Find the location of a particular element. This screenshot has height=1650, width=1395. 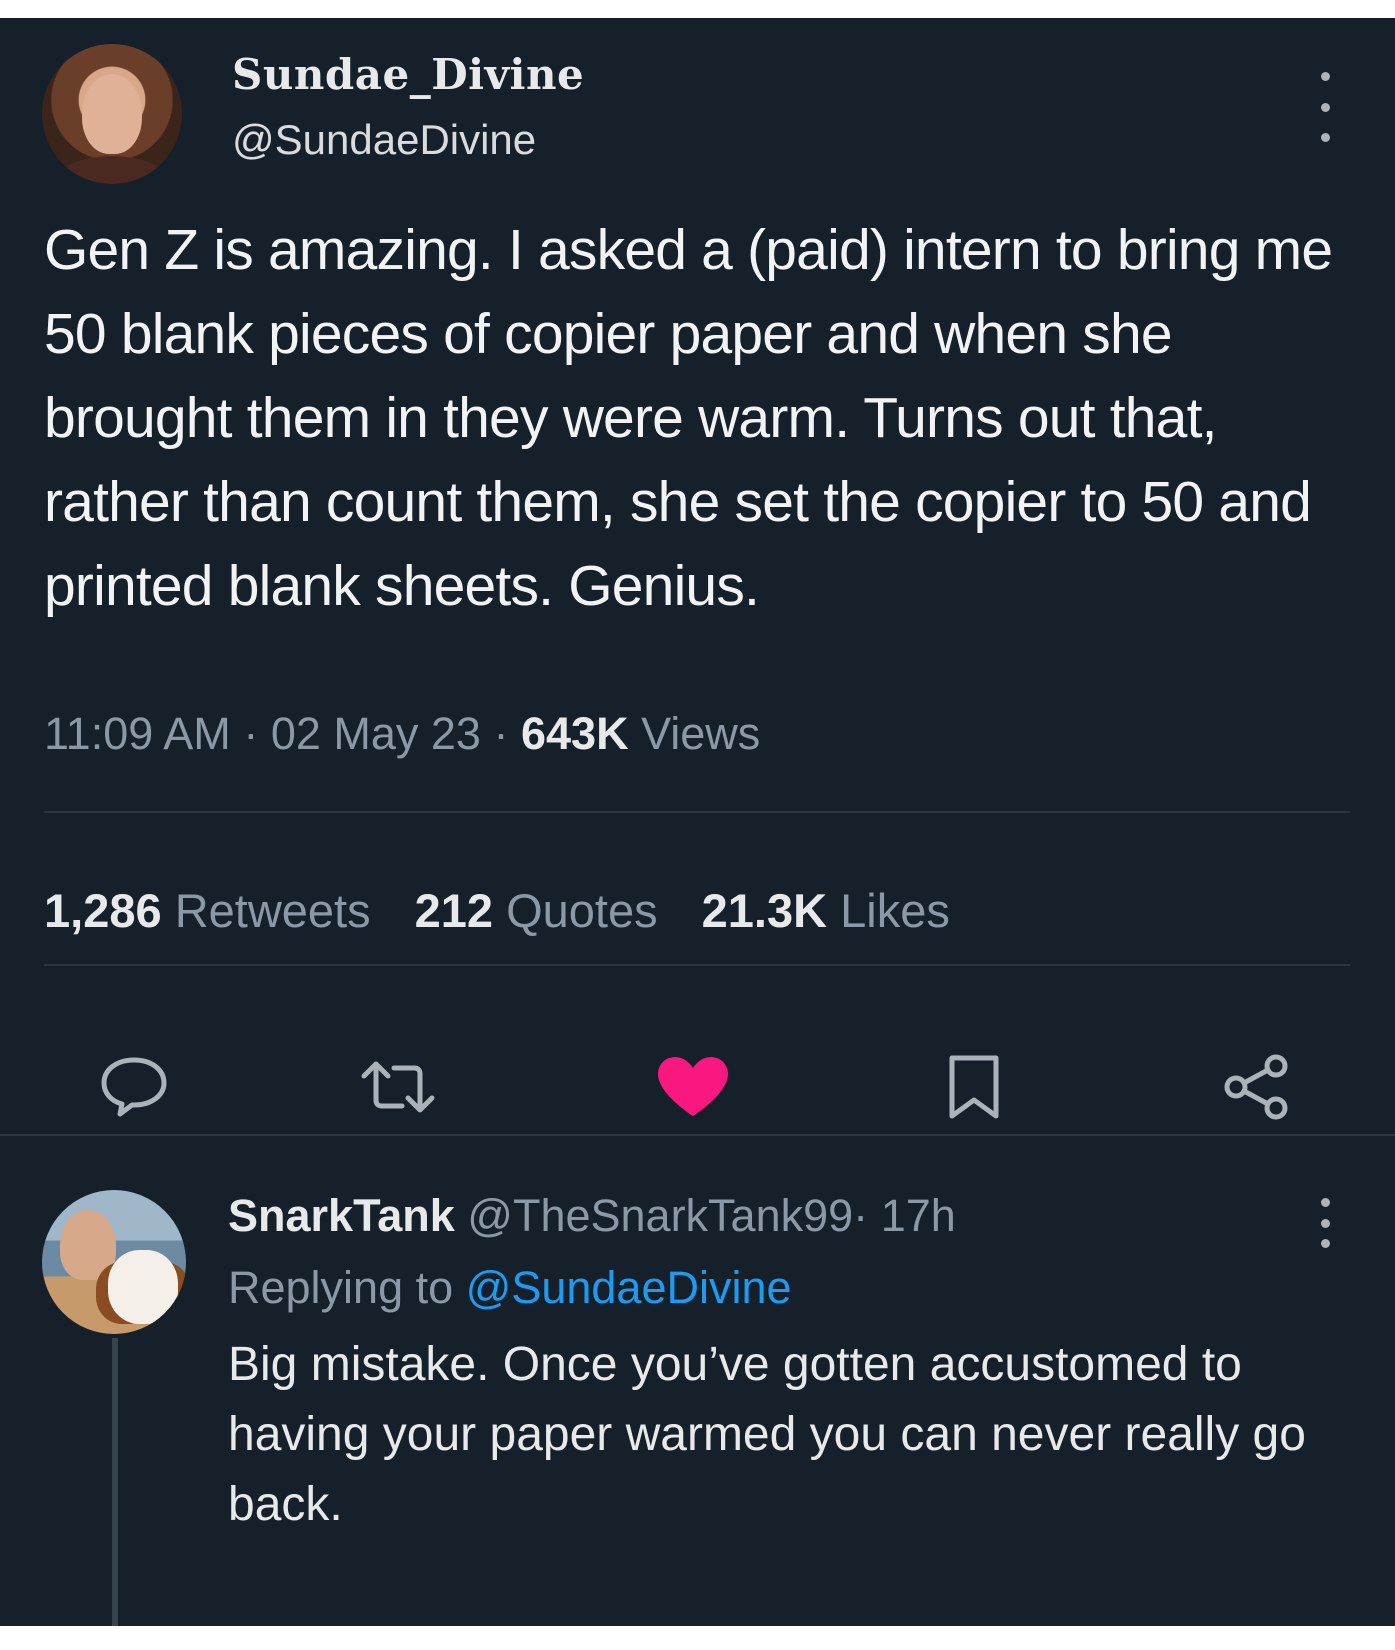

author-avatar is located at coordinates (112, 114).